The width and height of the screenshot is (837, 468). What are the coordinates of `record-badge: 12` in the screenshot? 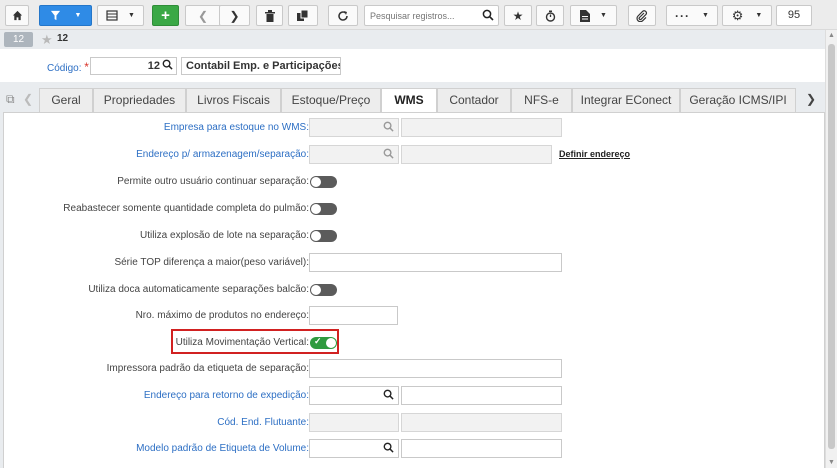 It's located at (18, 39).